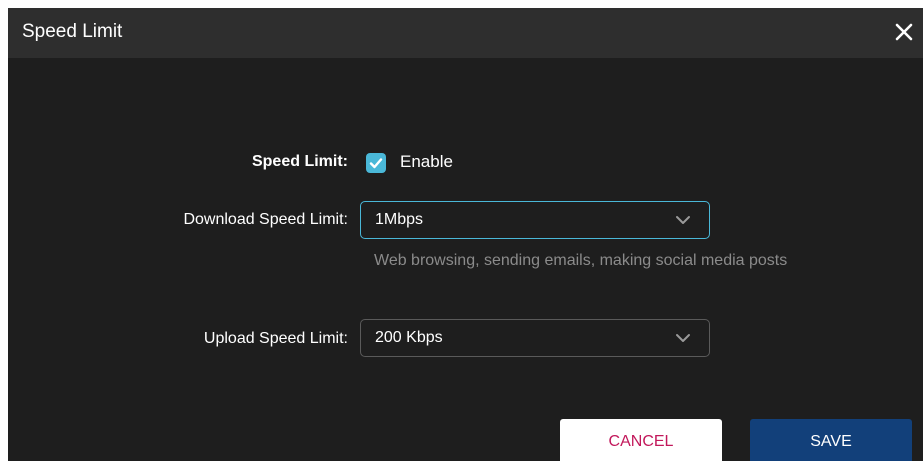 The image size is (923, 461). I want to click on upload-speed-value: 200 Kbps, so click(409, 337).